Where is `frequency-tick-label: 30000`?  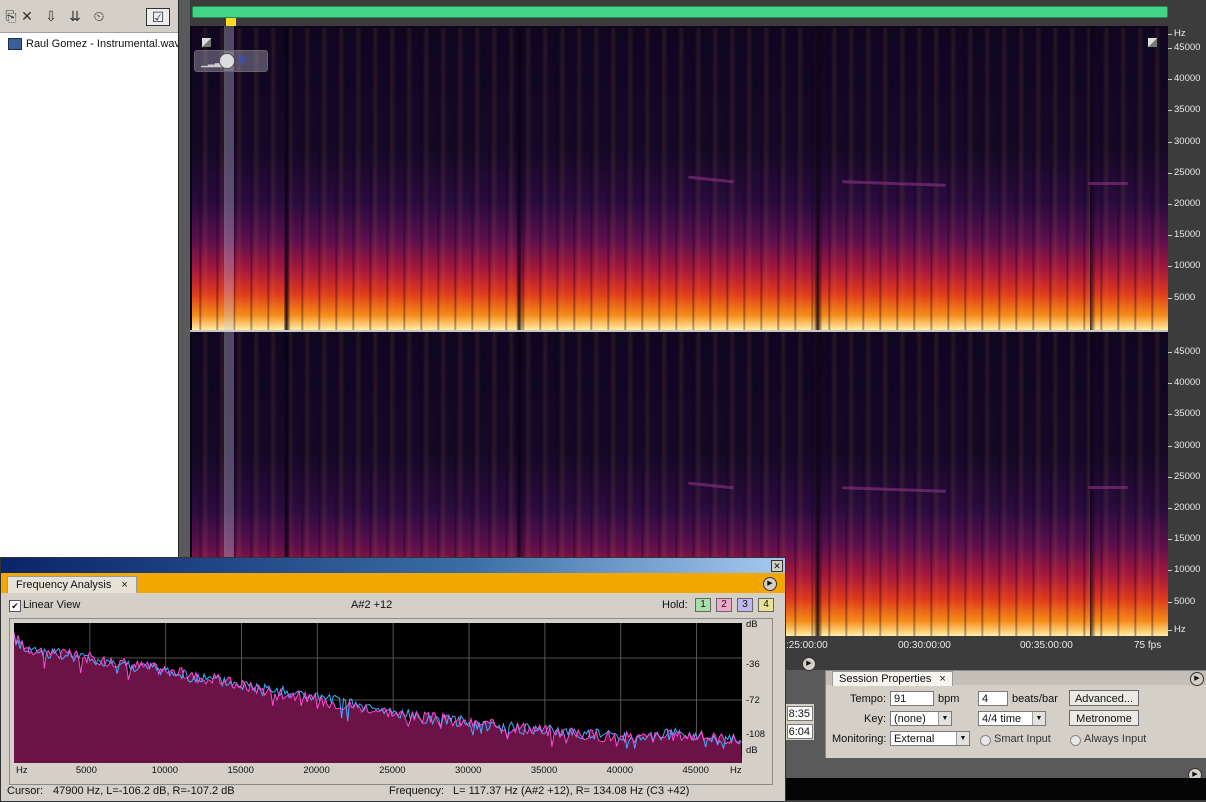 frequency-tick-label: 30000 is located at coordinates (1184, 141).